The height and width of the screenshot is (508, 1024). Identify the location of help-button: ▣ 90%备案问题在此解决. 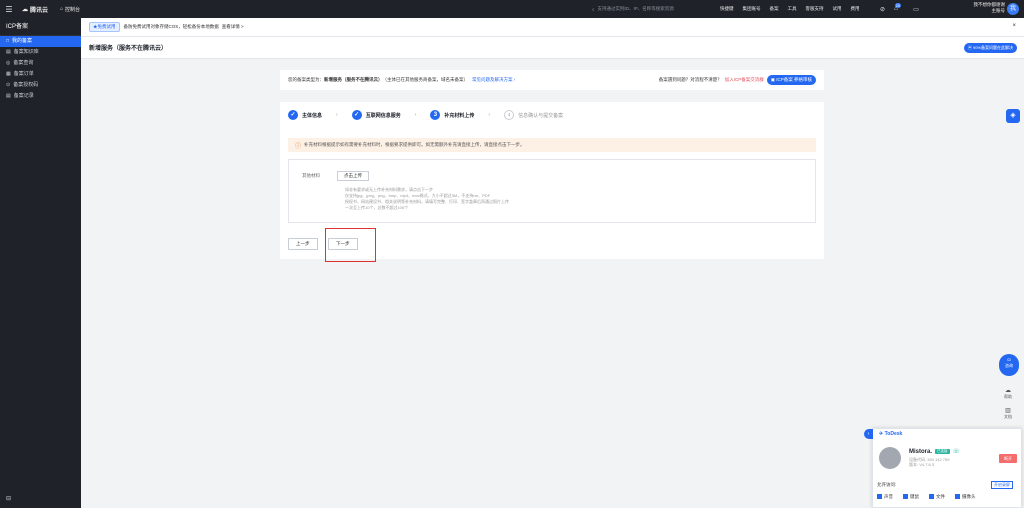
(990, 48).